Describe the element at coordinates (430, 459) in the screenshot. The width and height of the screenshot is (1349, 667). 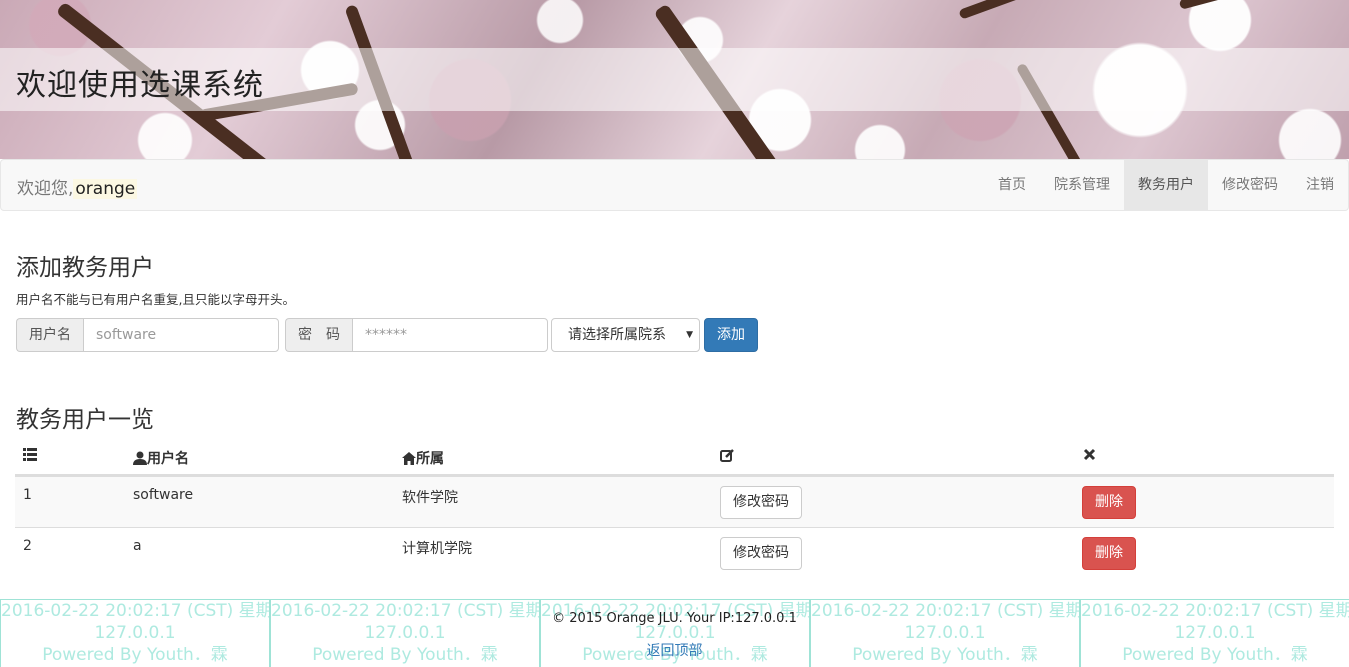
I see `column-department-label: 所属` at that location.